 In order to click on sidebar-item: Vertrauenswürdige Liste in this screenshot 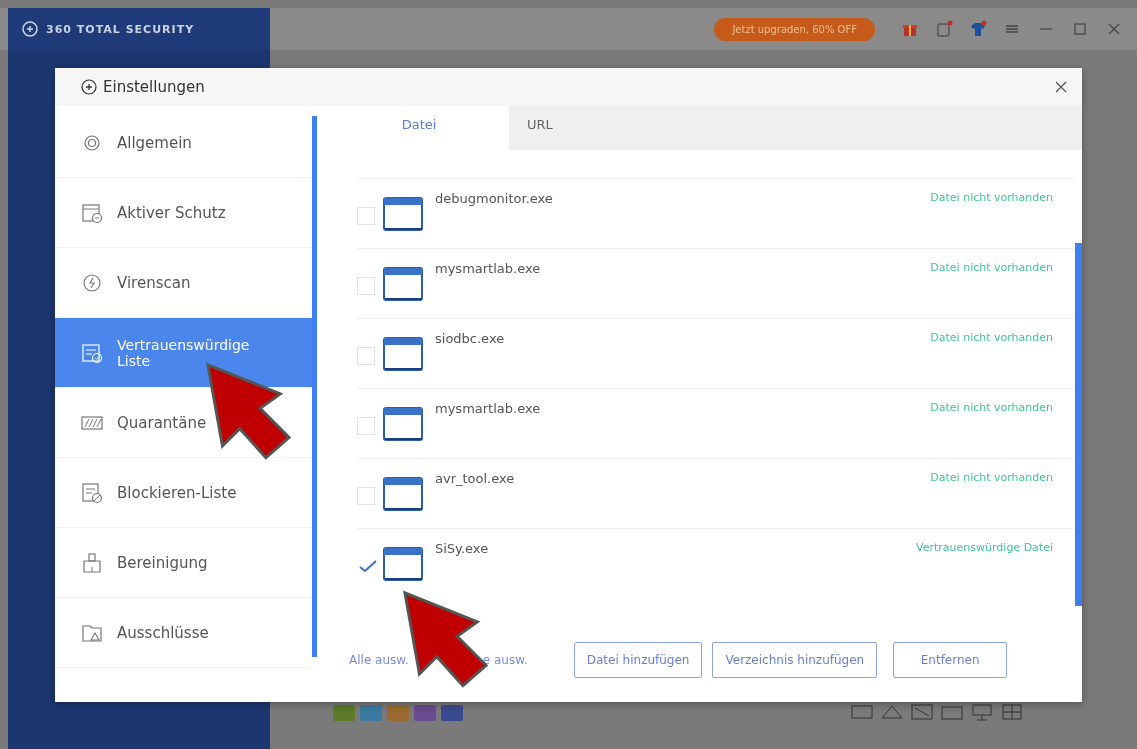, I will do `click(183, 353)`.